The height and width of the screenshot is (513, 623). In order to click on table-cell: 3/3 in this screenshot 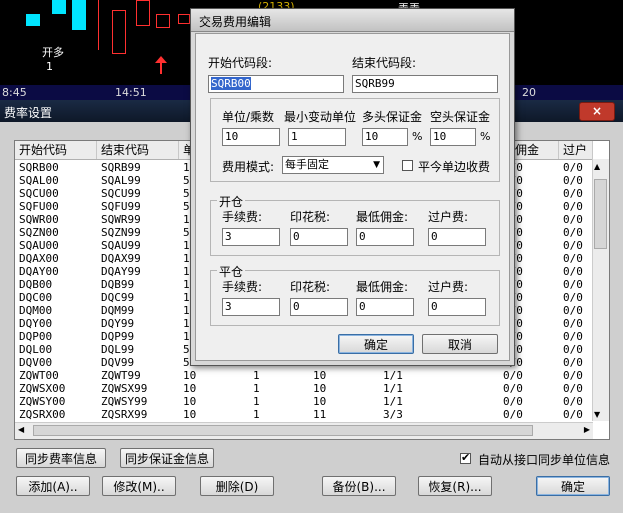, I will do `click(393, 414)`.